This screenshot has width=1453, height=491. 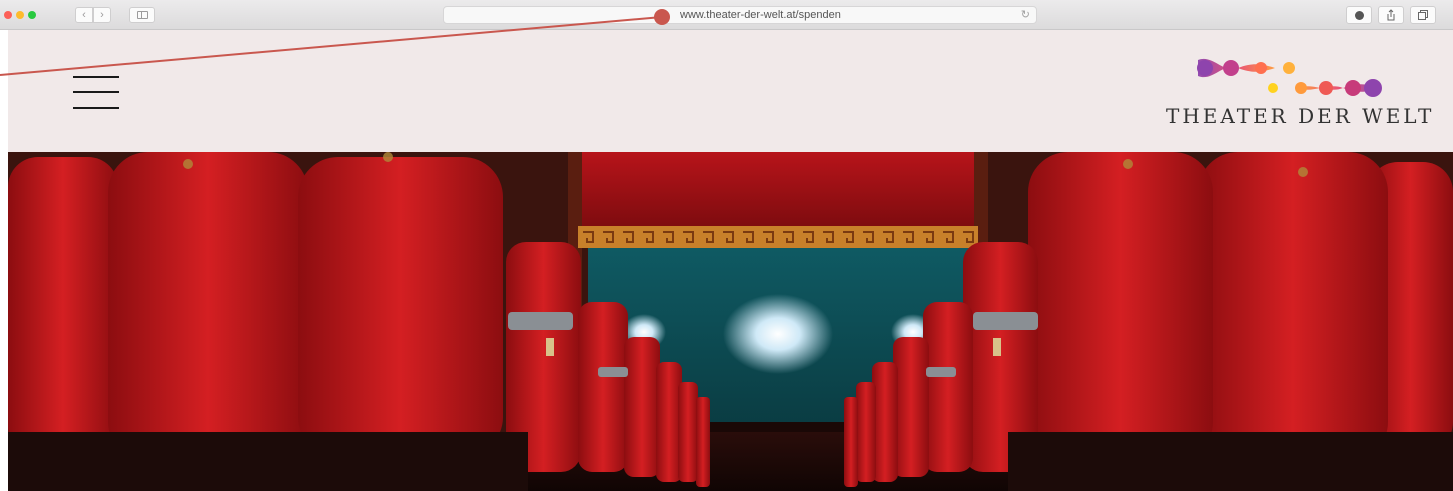 I want to click on downloads-button, so click(x=1359, y=15).